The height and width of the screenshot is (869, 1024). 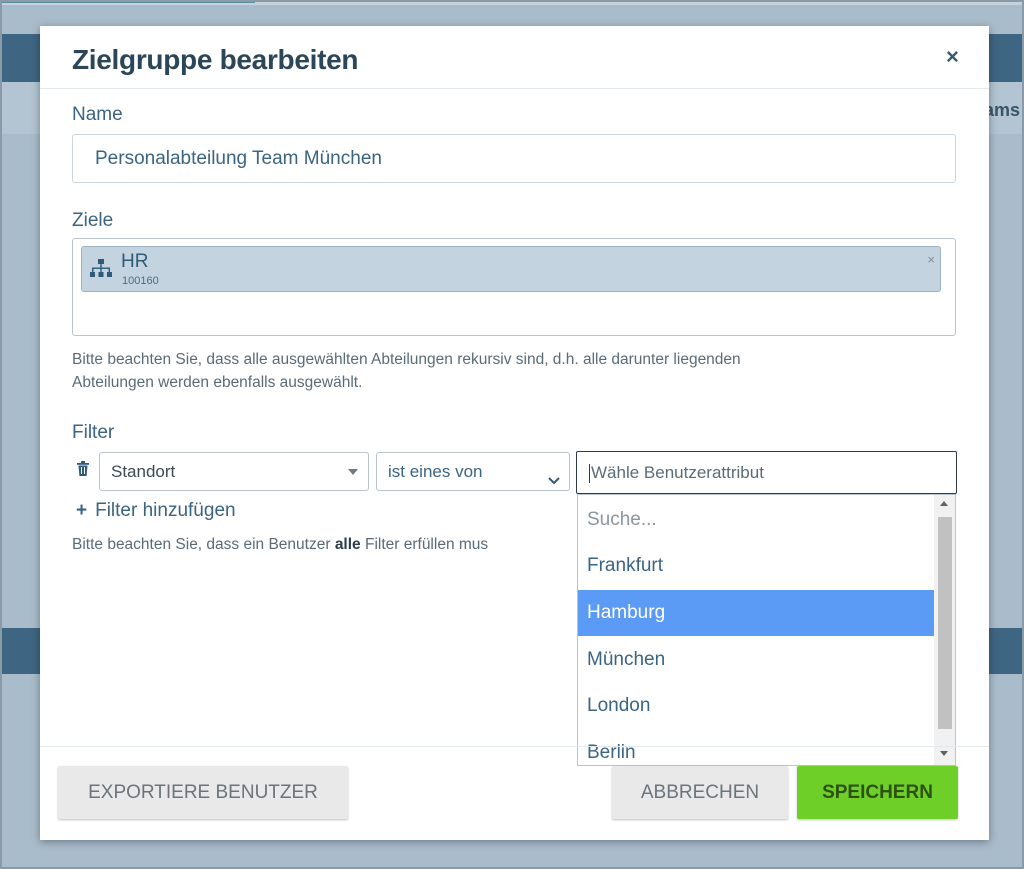 I want to click on footer-divider, so click(x=514, y=746).